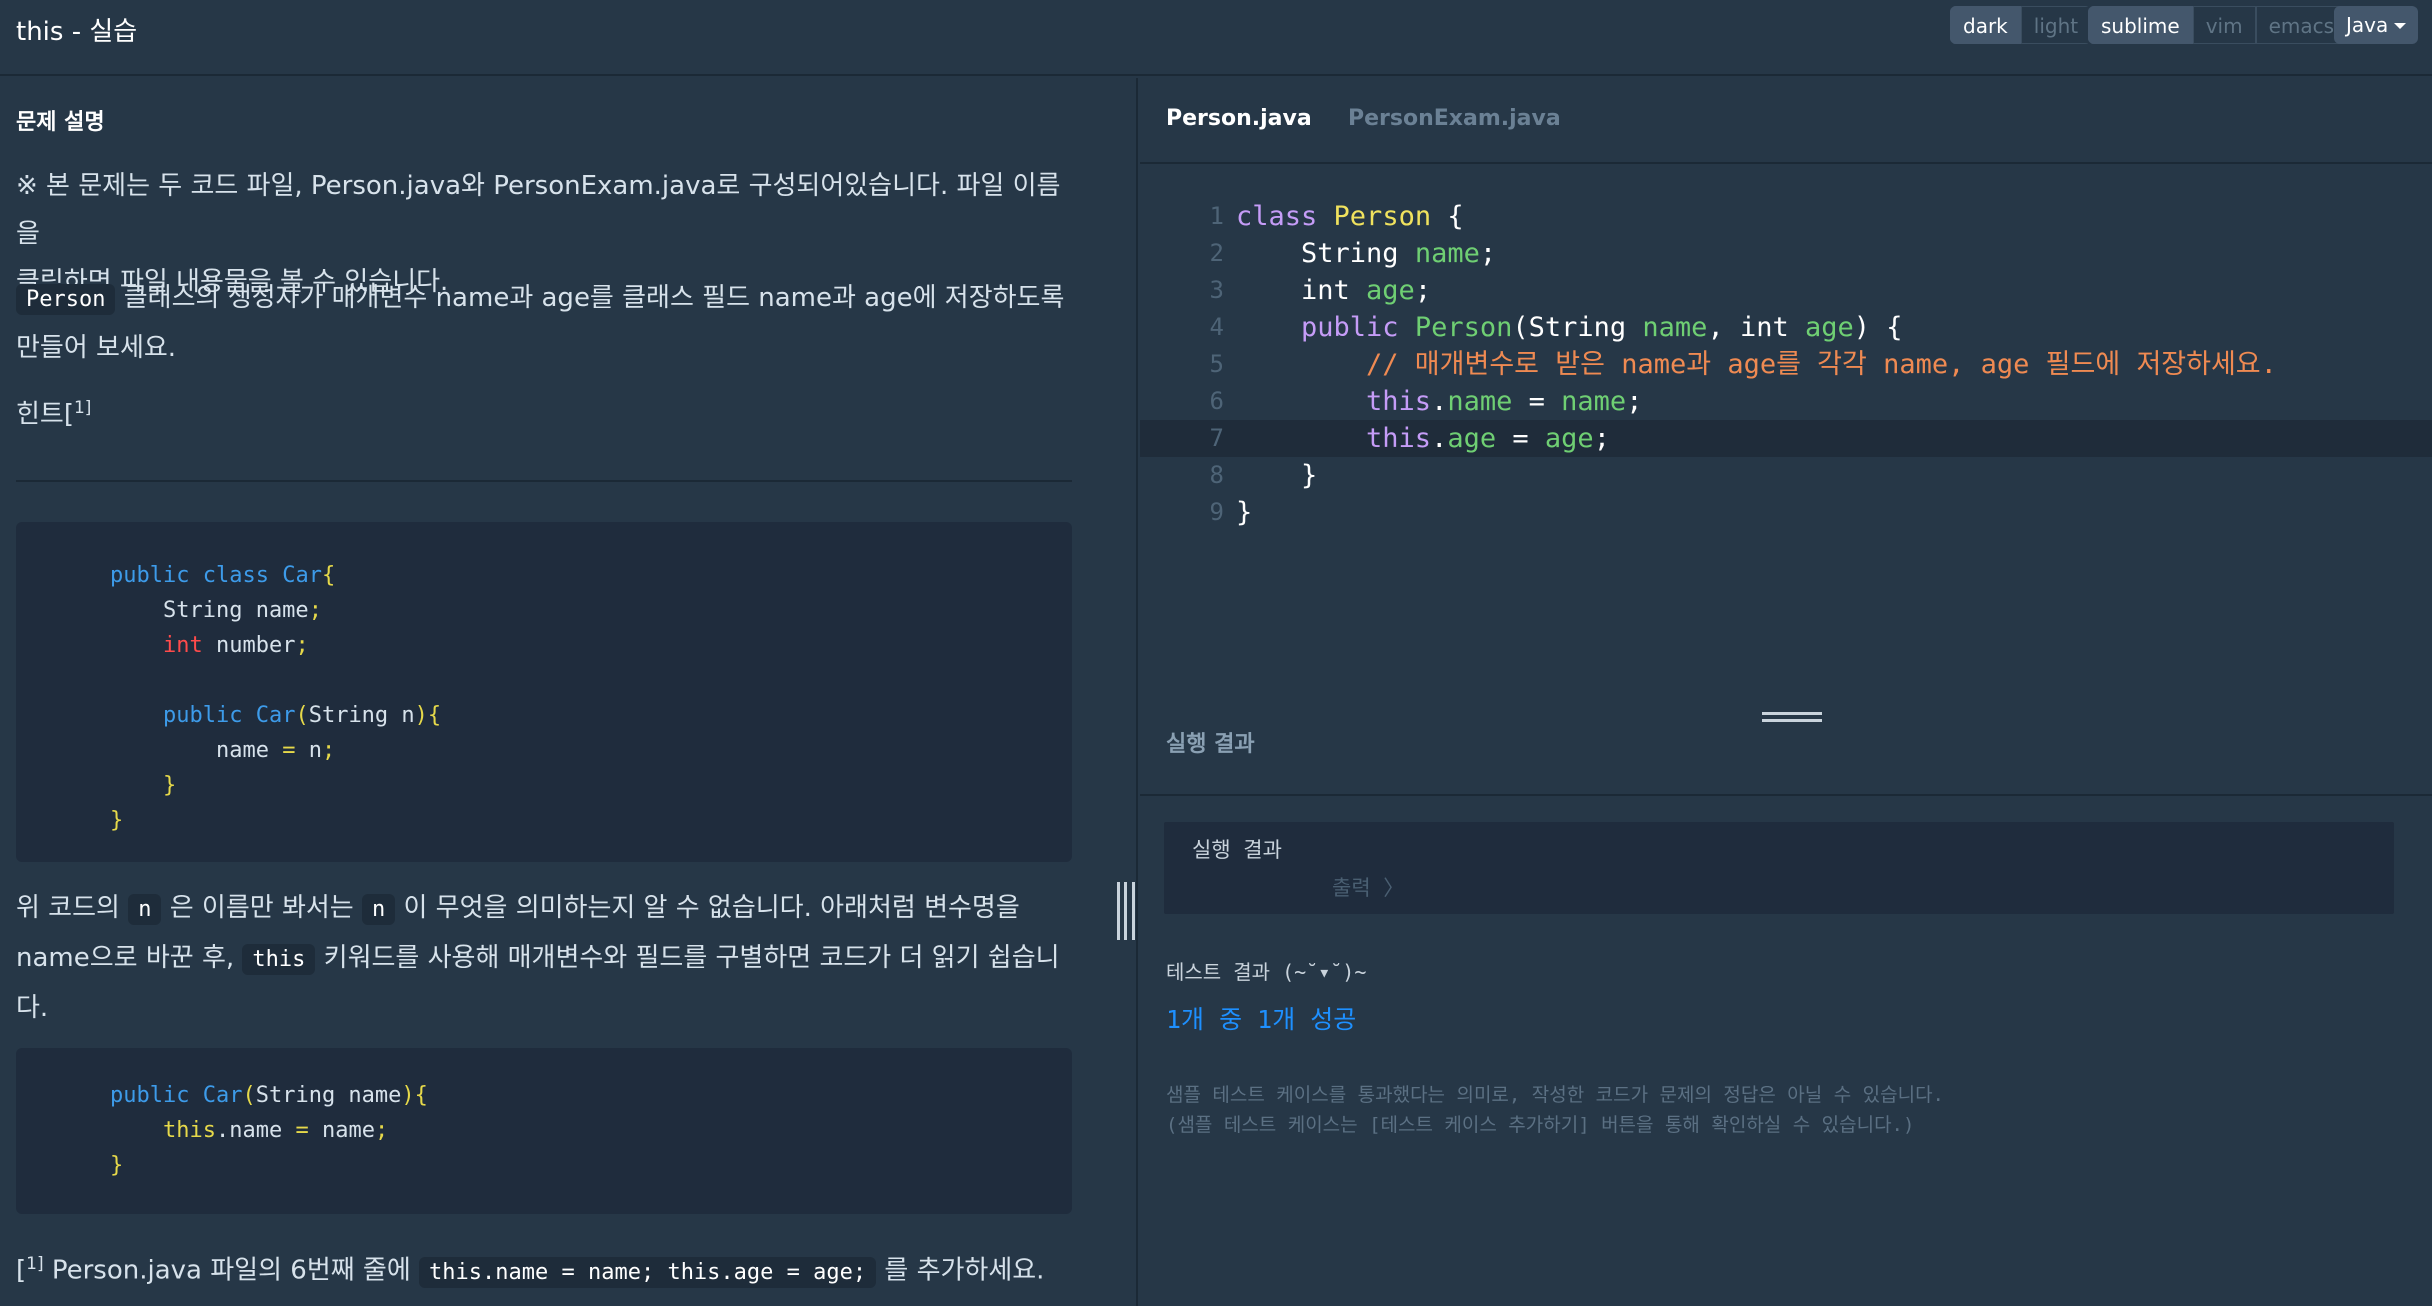  Describe the element at coordinates (279, 959) in the screenshot. I see `inline-code-this: this` at that location.